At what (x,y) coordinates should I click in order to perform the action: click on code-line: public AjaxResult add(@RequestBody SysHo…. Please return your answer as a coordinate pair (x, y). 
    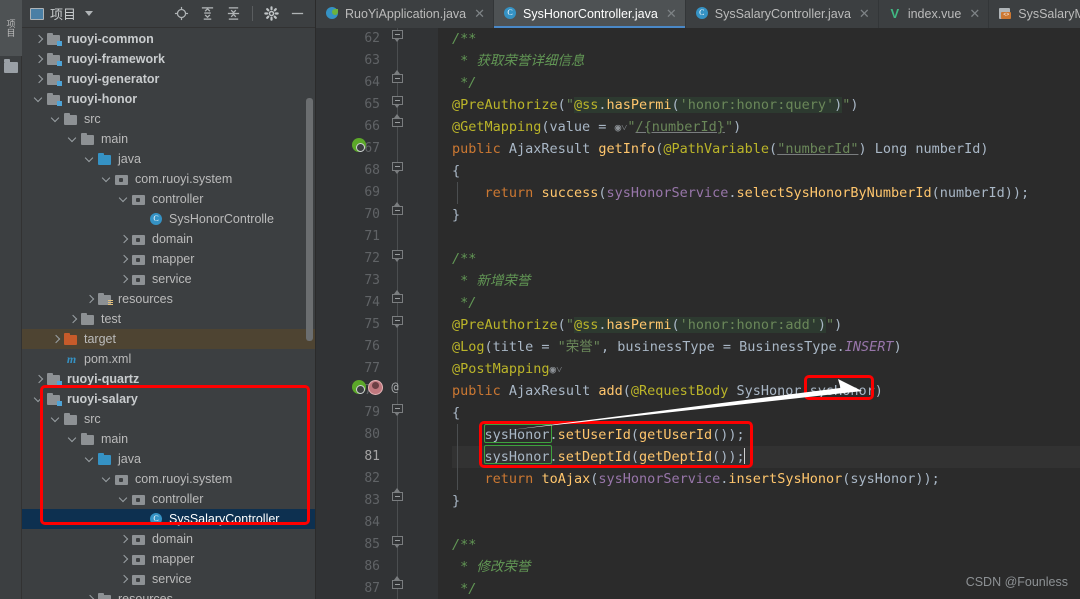
    Looking at the image, I should click on (766, 391).